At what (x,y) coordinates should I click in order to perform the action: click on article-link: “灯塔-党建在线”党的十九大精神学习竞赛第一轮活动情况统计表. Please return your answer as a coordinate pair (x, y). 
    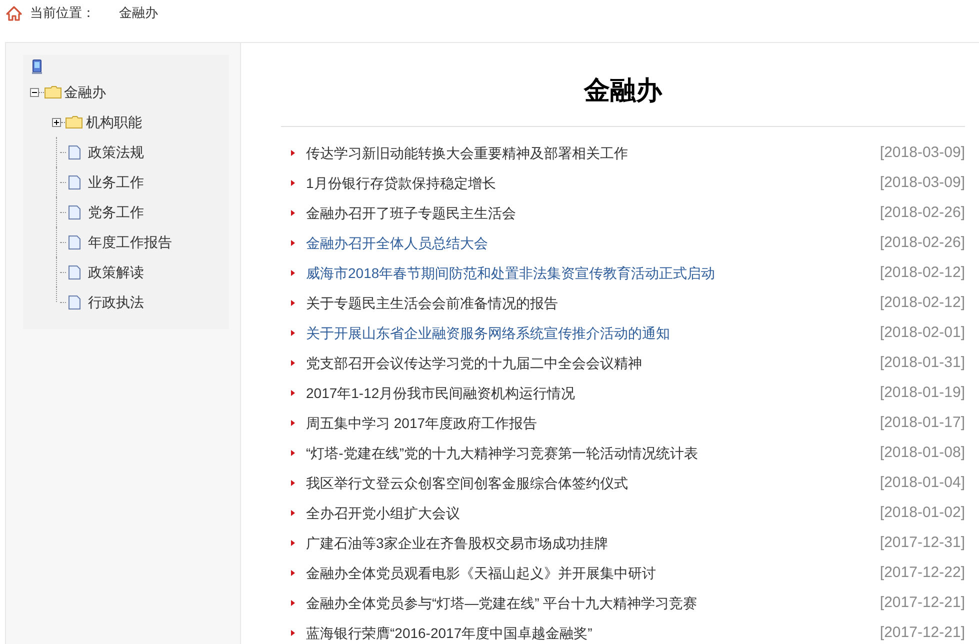
    Looking at the image, I should click on (502, 453).